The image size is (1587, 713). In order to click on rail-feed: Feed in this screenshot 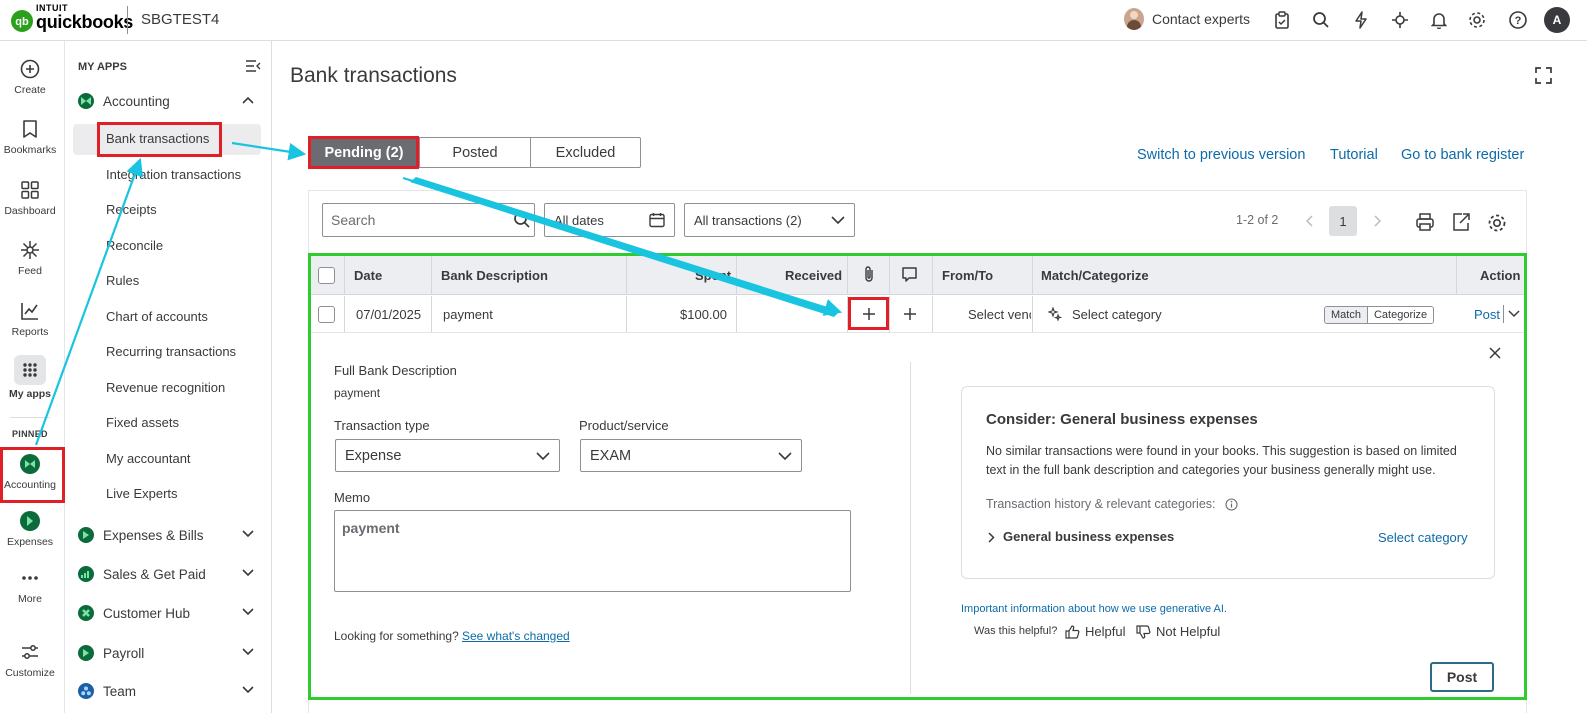, I will do `click(30, 257)`.